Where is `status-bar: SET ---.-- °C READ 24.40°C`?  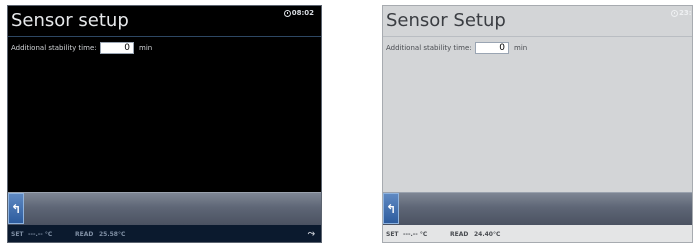
status-bar: SET ---.-- °C READ 24.40°C is located at coordinates (537, 233).